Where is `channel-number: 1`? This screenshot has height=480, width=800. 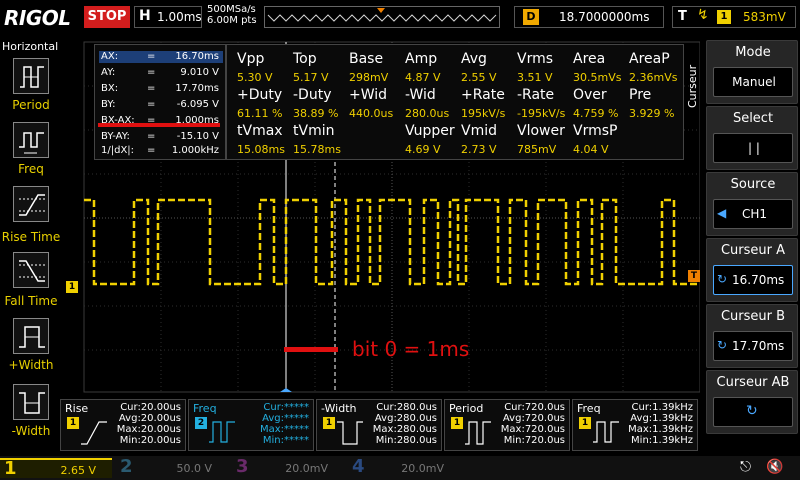 channel-number: 1 is located at coordinates (10, 468).